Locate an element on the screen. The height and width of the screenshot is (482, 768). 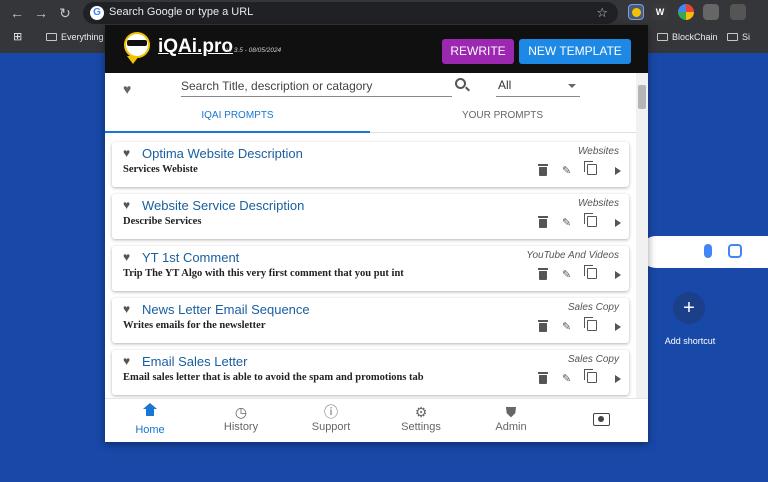
scrollbar-thumb is located at coordinates (642, 97).